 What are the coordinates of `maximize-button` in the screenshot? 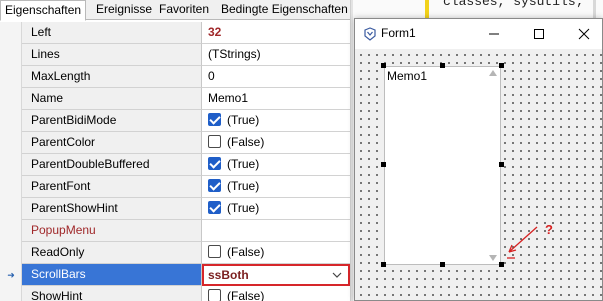 It's located at (539, 34).